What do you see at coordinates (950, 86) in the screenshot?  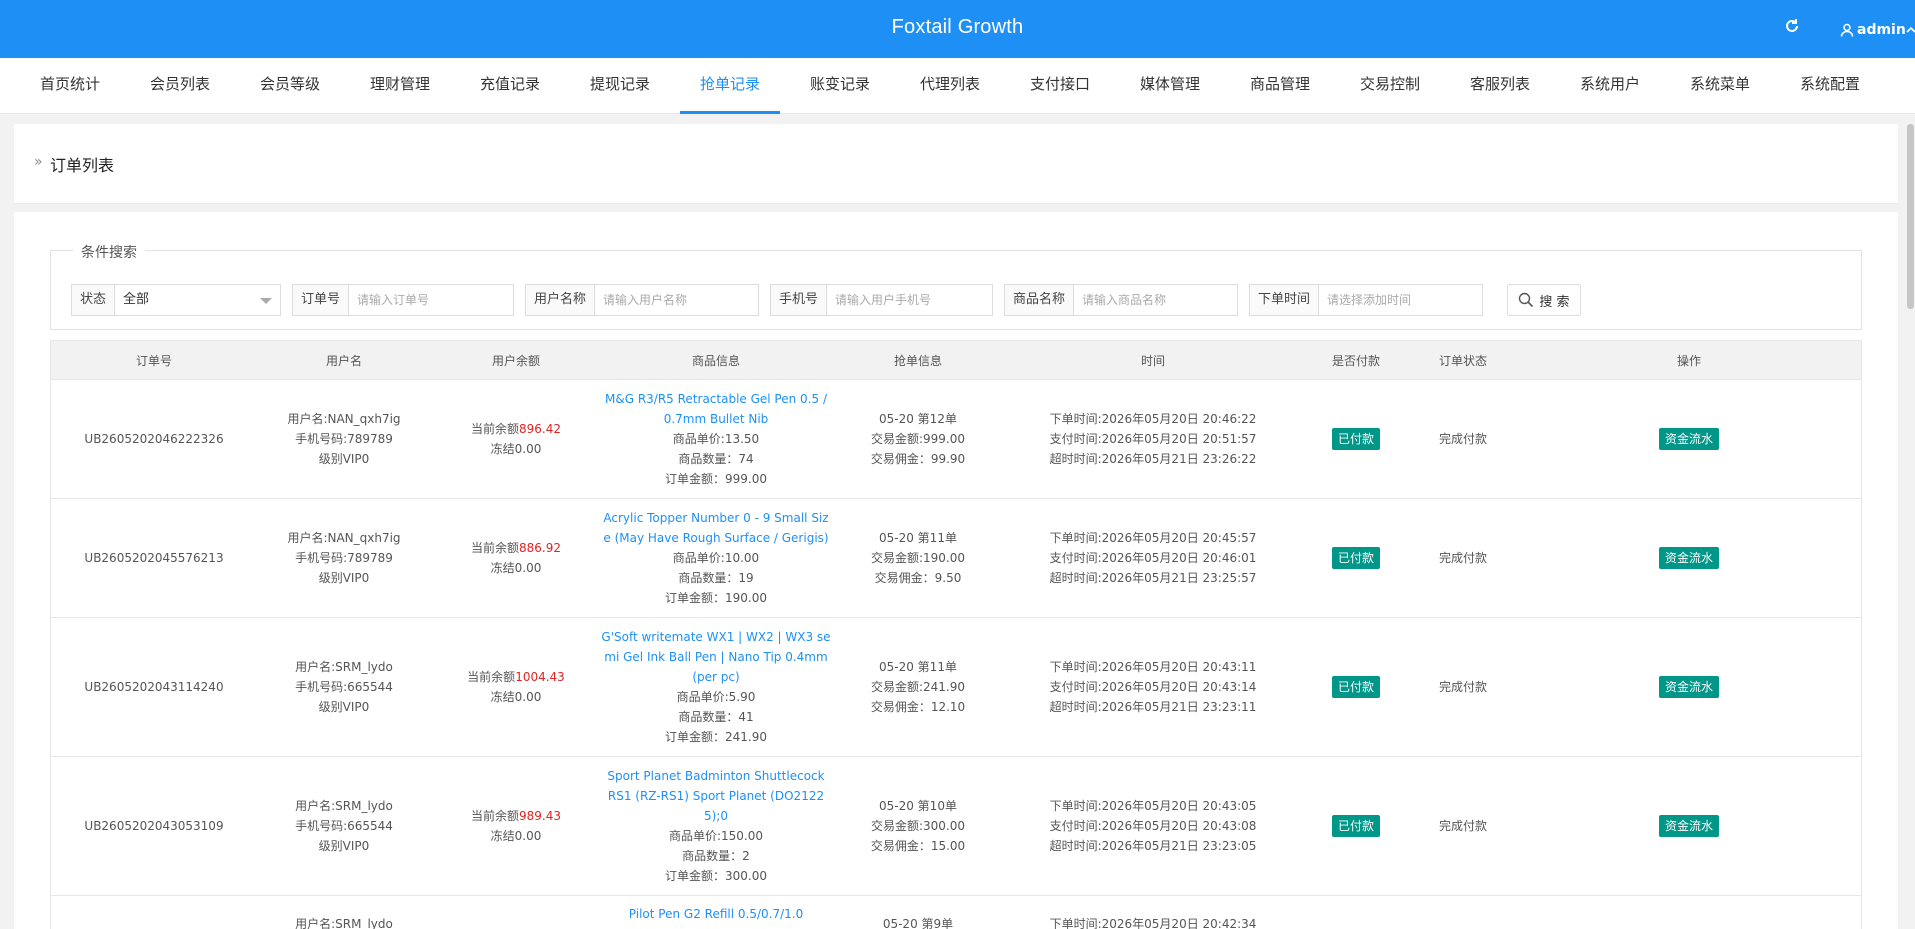 I see `tab-agents: 代理列表` at bounding box center [950, 86].